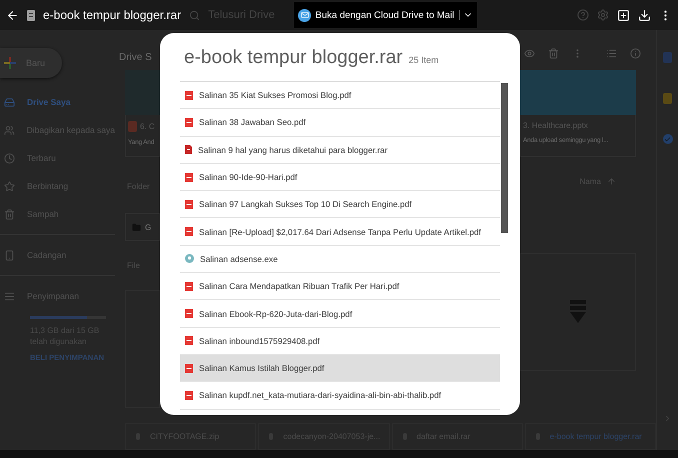  Describe the element at coordinates (261, 368) in the screenshot. I see `file-name: Salinan Kamus Istilah Blogger.pdf` at that location.